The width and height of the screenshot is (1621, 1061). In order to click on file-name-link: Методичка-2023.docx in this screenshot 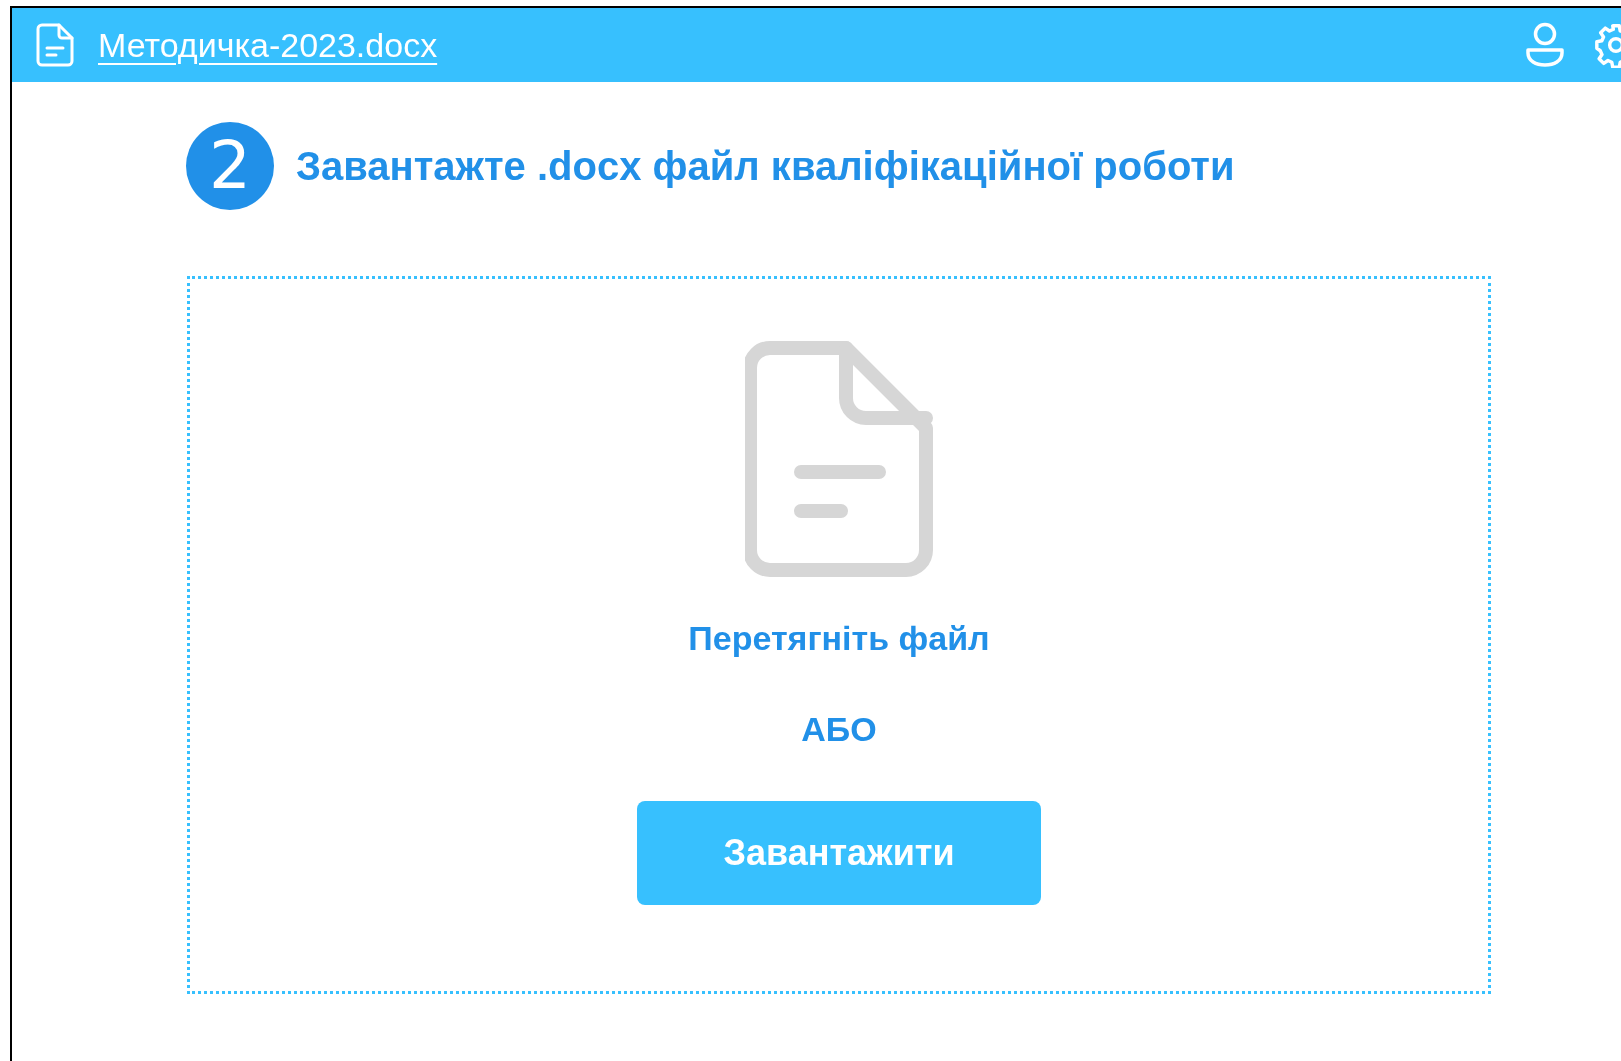, I will do `click(268, 45)`.